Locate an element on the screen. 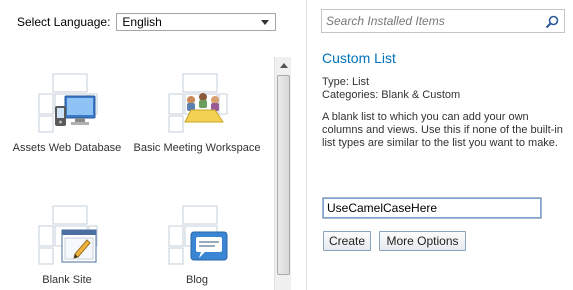 Image resolution: width=573 pixels, height=290 pixels. detail-title: Custom List is located at coordinates (359, 58).